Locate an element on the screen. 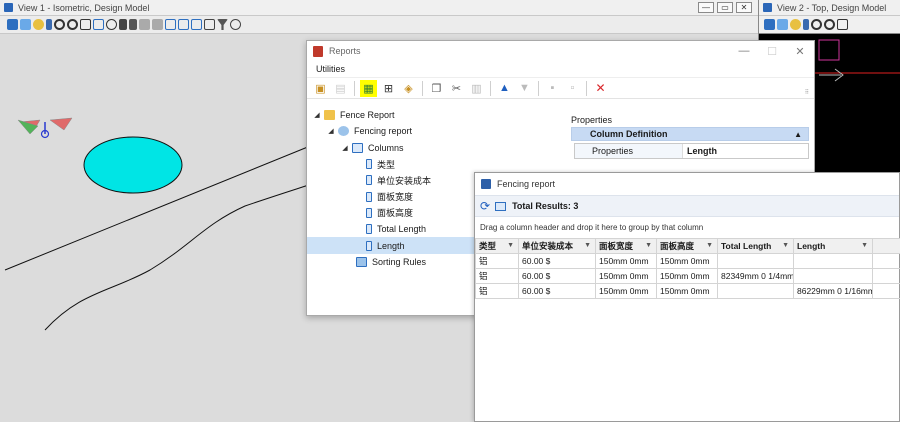 The height and width of the screenshot is (422, 900). view1-restore-button: ▭ is located at coordinates (725, 7).